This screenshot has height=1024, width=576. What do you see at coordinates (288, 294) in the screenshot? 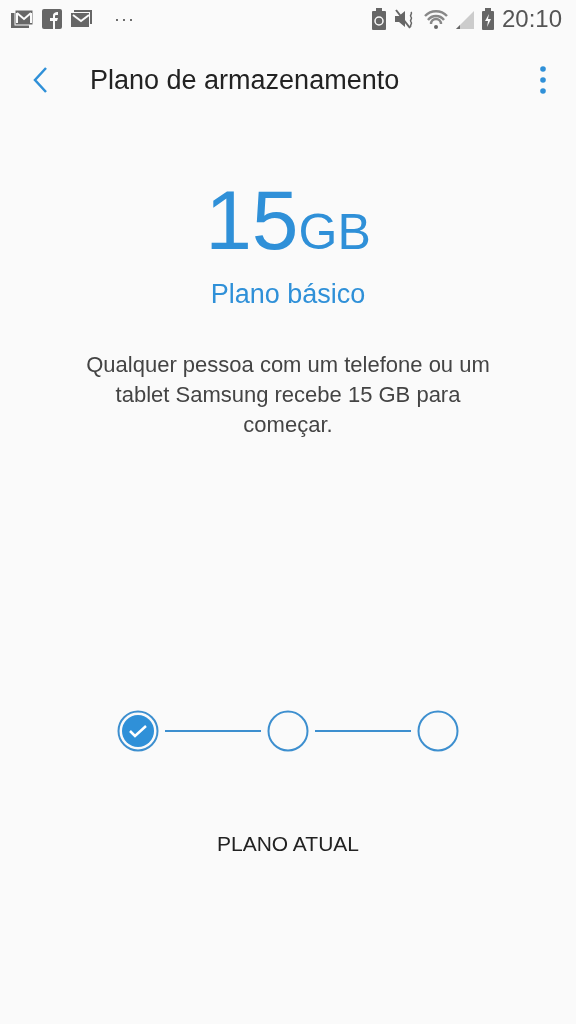
I see `plan-name: Plano básico` at bounding box center [288, 294].